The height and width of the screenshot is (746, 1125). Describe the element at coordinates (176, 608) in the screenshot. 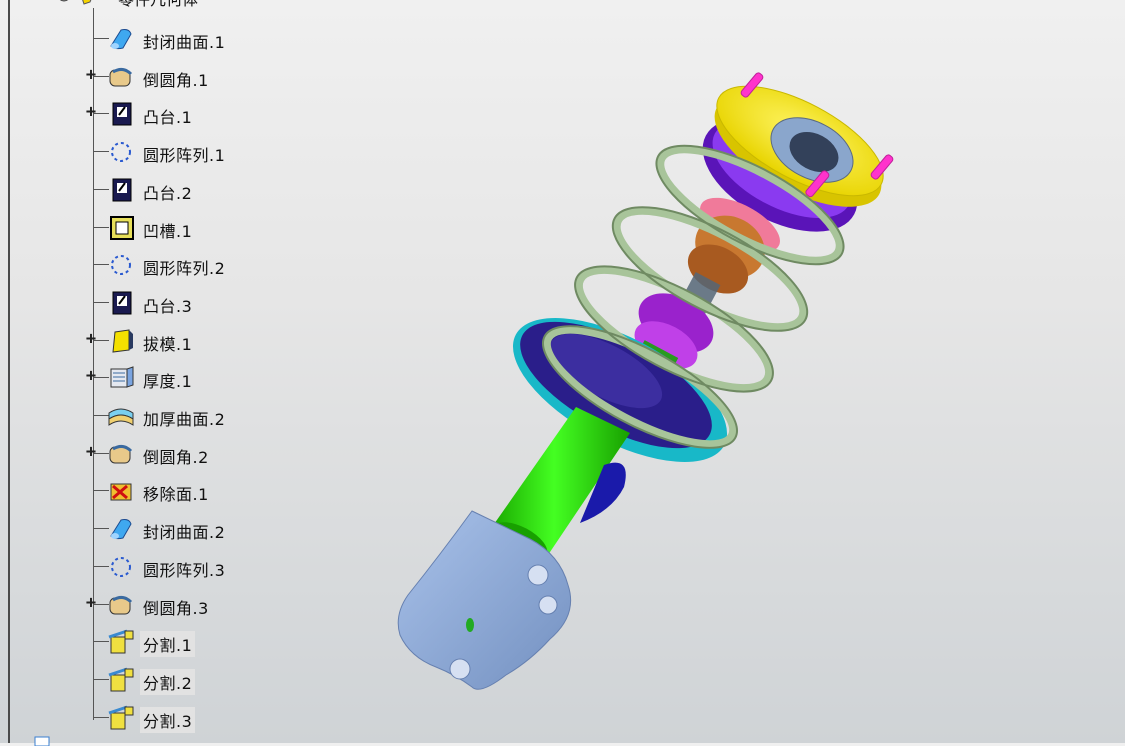

I see `tree-node-label: 倒圆角.3` at that location.